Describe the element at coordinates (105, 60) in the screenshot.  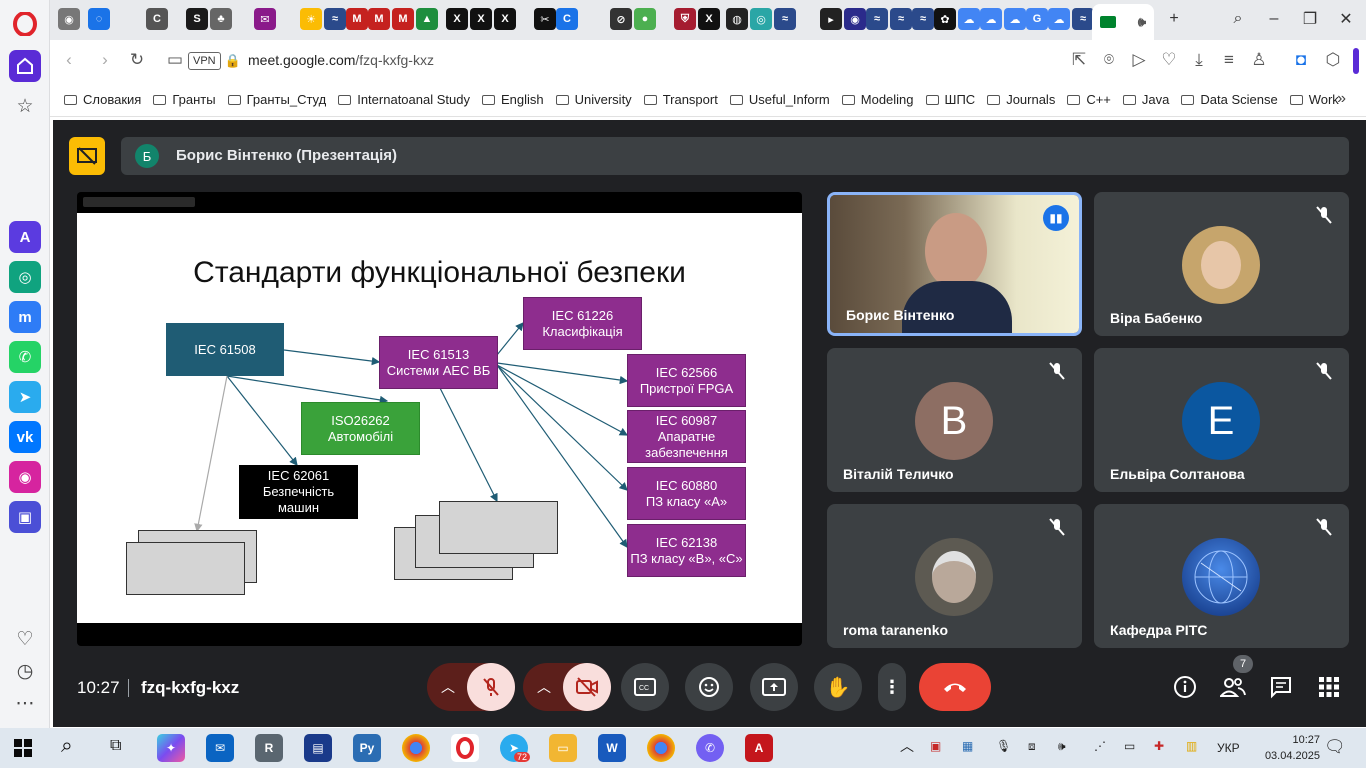
I see `forward-icon: ›` at that location.